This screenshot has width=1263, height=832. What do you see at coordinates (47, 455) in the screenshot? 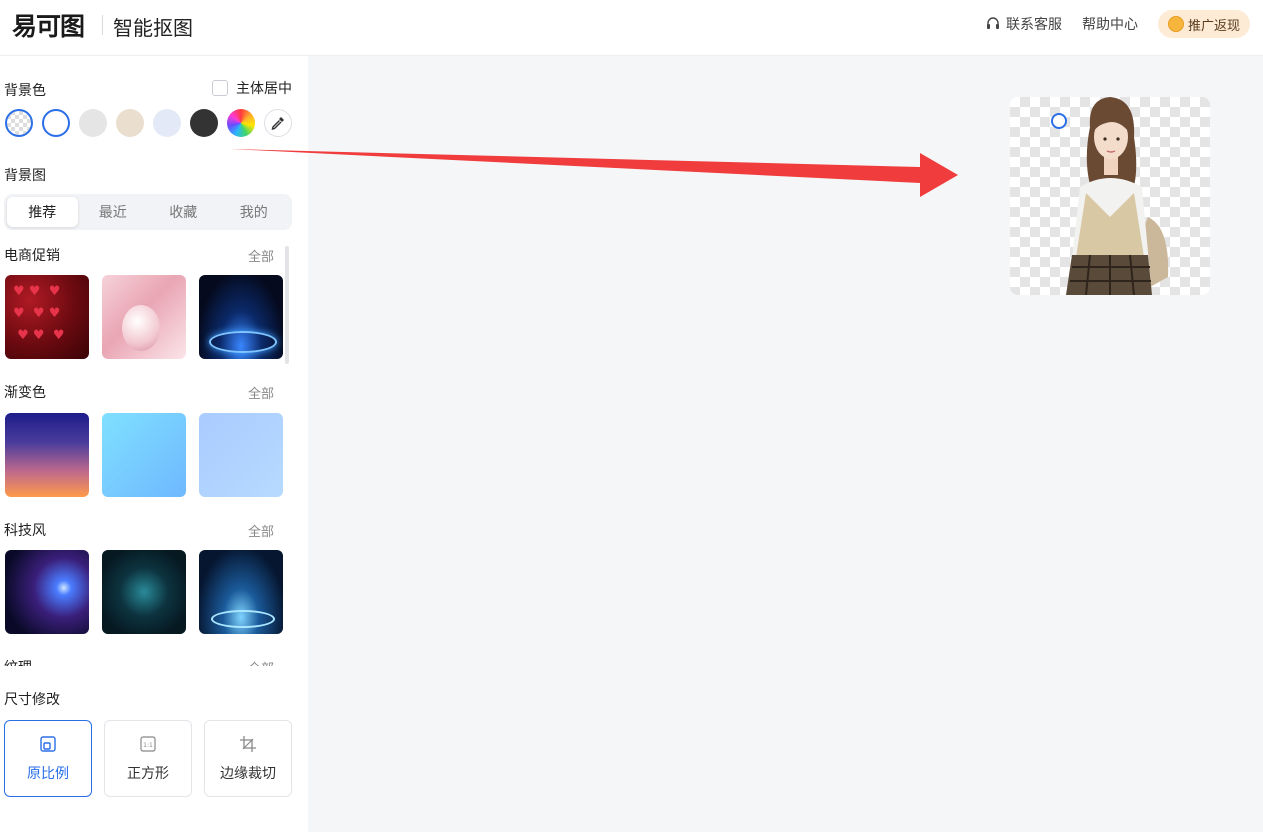
I see `bg-thumb-gradient-sunset` at bounding box center [47, 455].